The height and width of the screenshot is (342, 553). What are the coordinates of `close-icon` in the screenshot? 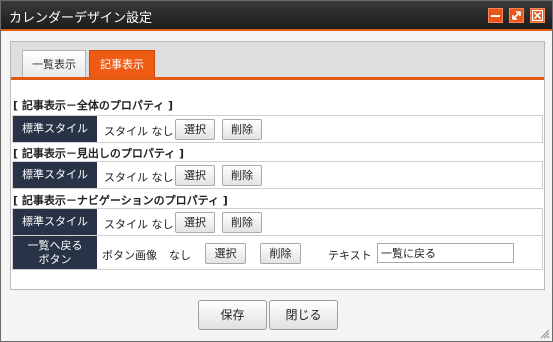 It's located at (537, 15).